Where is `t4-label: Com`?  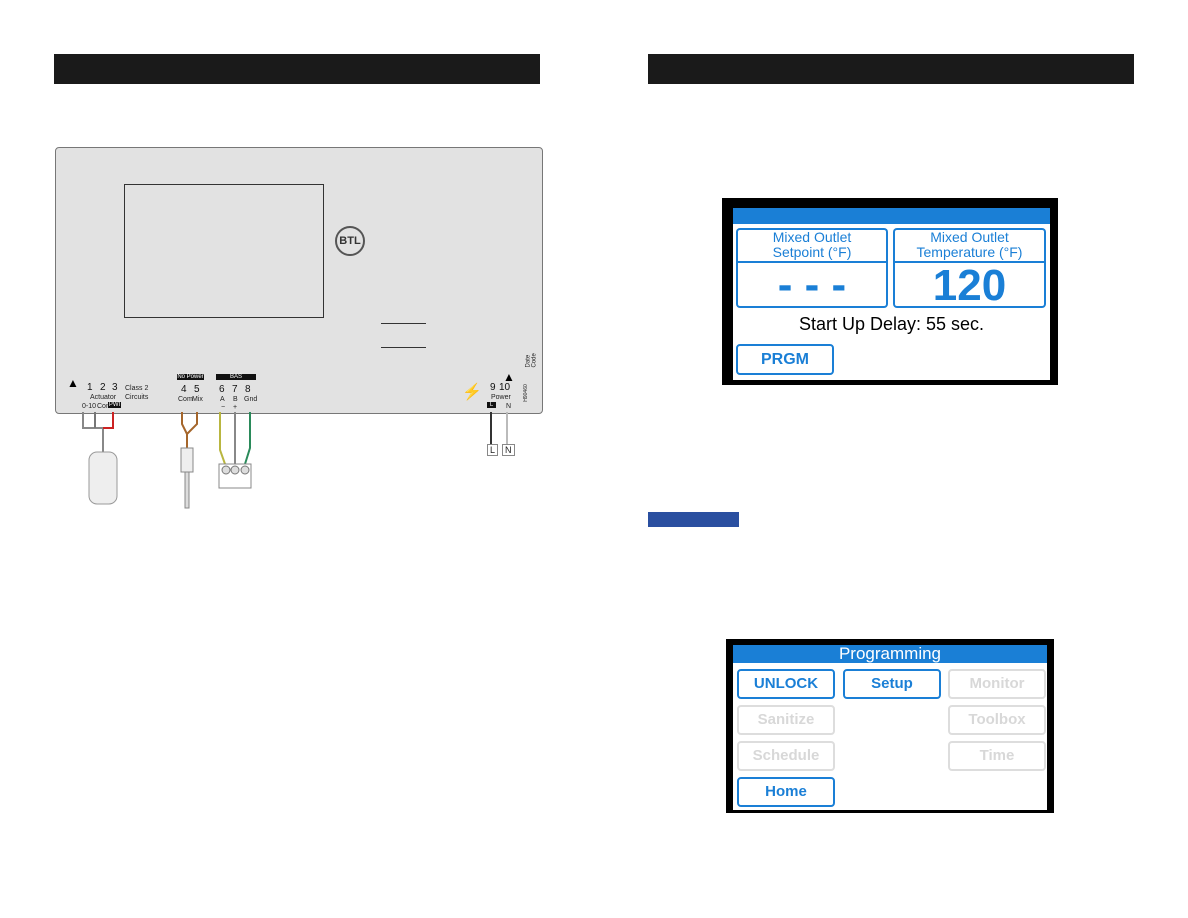 t4-label: Com is located at coordinates (185, 399).